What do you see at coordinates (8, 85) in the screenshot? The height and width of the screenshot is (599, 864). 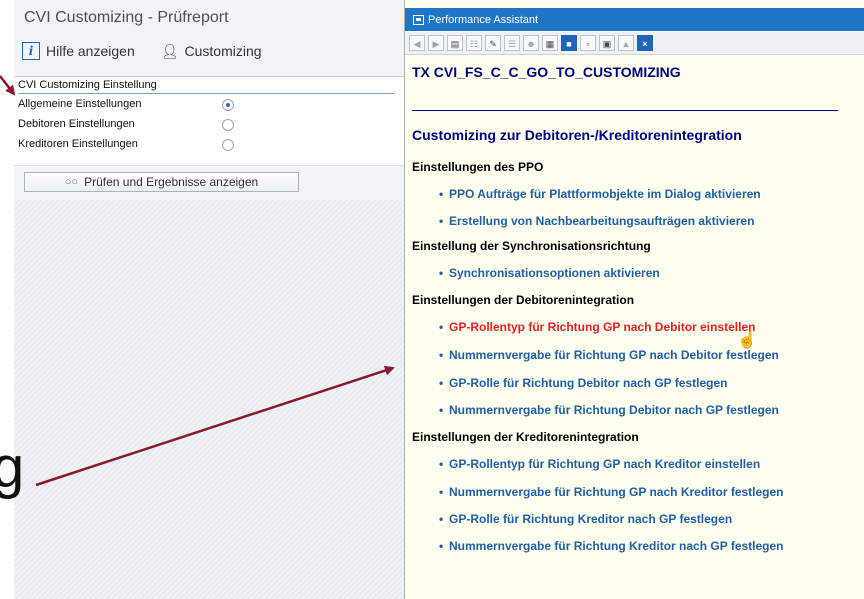 I see `arrow-to-settings-group` at bounding box center [8, 85].